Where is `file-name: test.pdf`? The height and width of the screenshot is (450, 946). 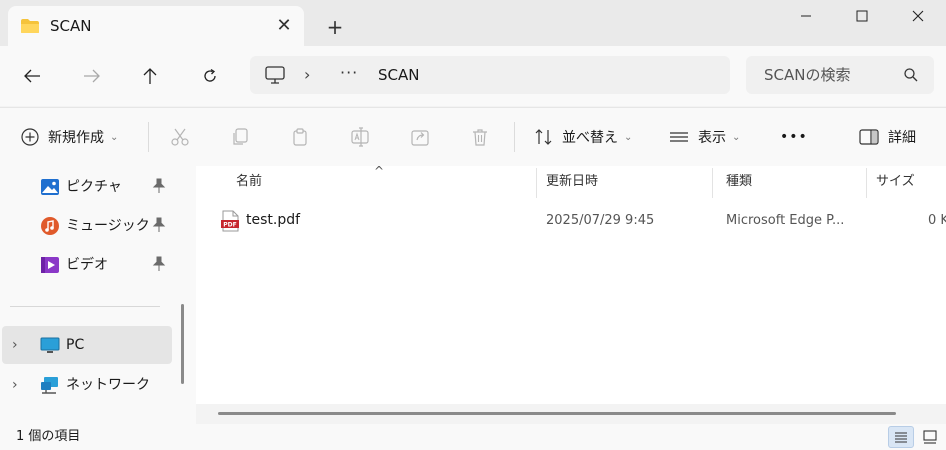
file-name: test.pdf is located at coordinates (273, 220).